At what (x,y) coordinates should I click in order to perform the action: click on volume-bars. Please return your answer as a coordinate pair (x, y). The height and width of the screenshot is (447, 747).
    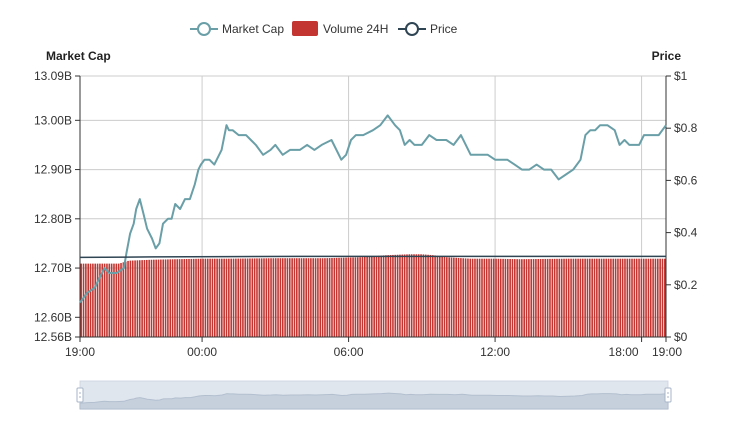
    Looking at the image, I should click on (373, 295).